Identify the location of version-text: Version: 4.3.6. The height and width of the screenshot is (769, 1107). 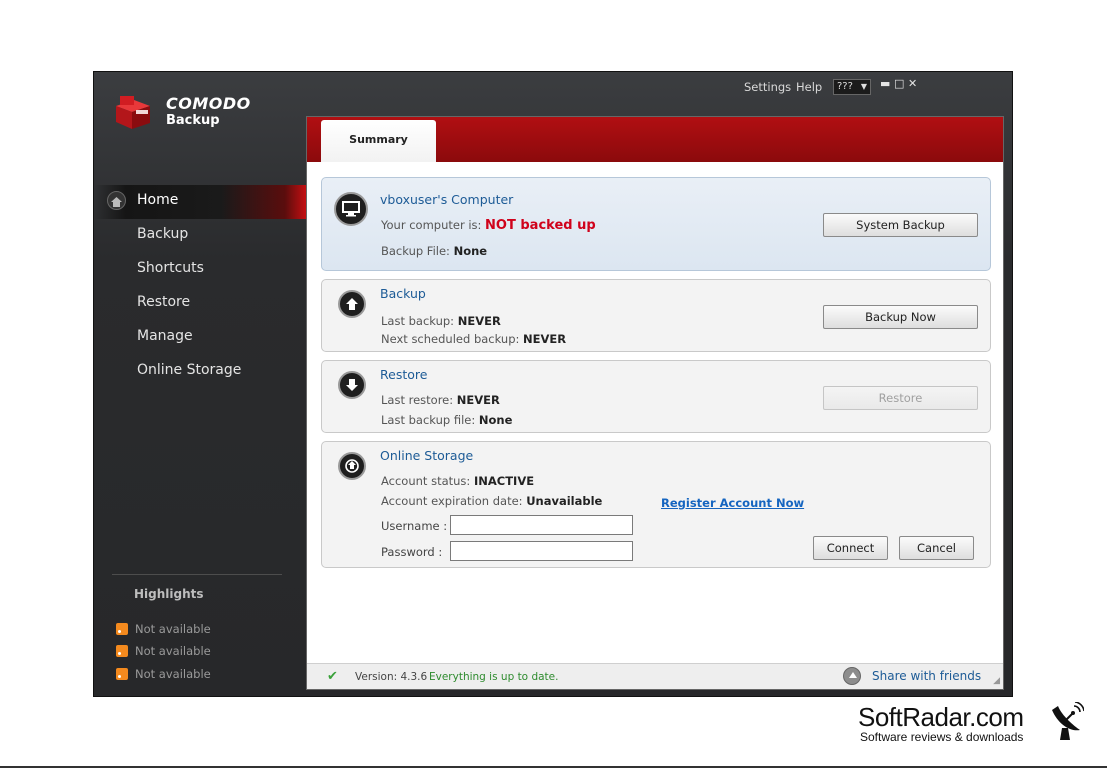
(391, 677).